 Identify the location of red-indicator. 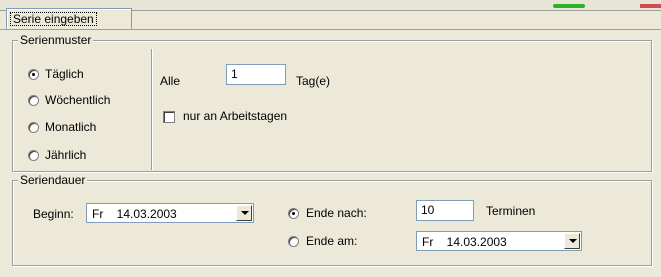
(650, 6).